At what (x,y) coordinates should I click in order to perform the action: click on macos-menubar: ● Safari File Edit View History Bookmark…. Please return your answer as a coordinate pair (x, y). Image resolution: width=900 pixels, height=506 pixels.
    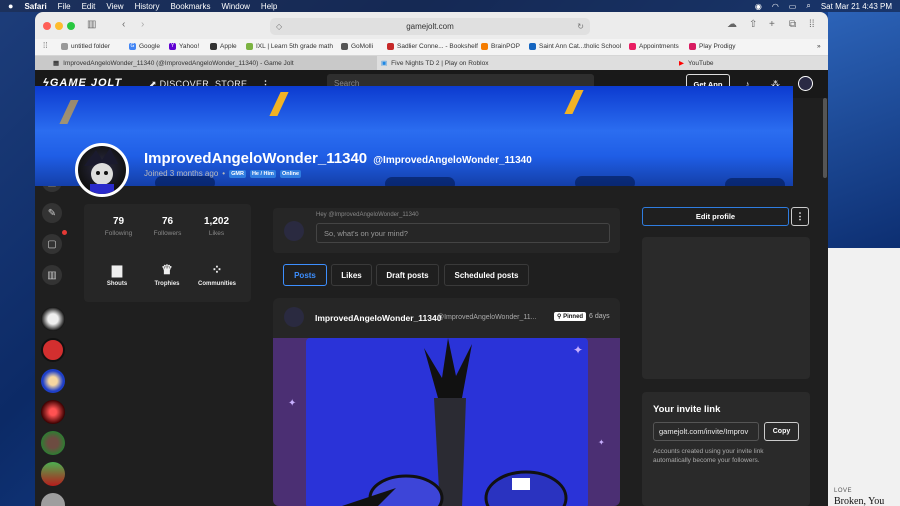
    Looking at the image, I should click on (450, 6).